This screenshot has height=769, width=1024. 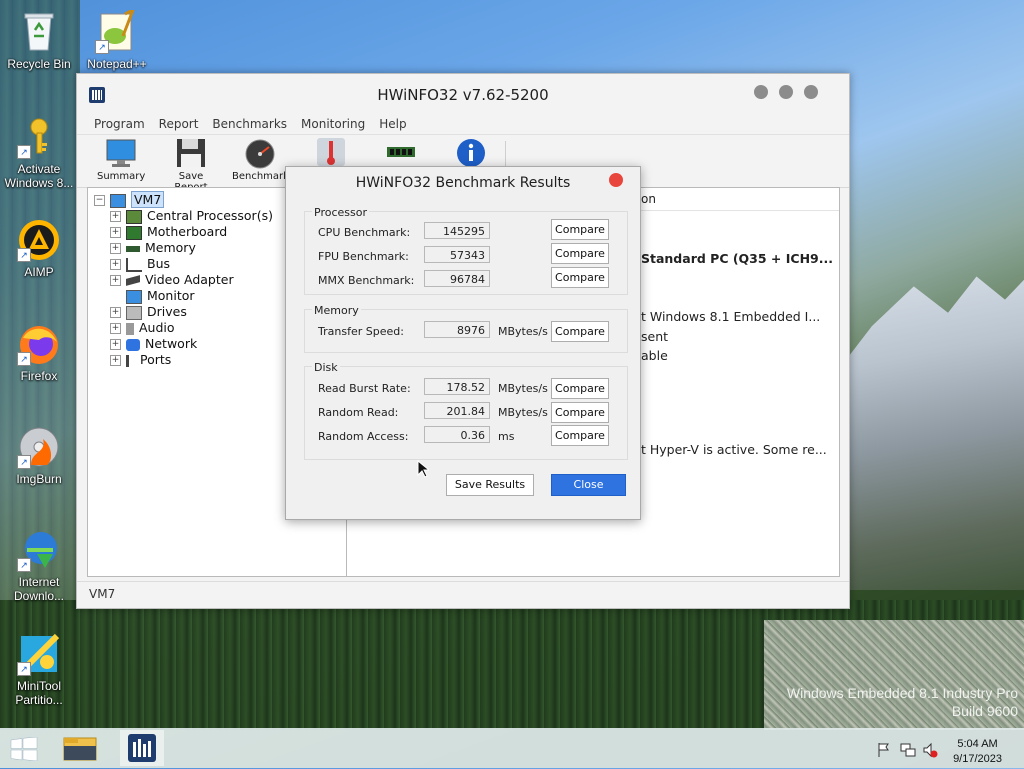 I want to click on tree-item-bus: + Bus, so click(x=191, y=264).